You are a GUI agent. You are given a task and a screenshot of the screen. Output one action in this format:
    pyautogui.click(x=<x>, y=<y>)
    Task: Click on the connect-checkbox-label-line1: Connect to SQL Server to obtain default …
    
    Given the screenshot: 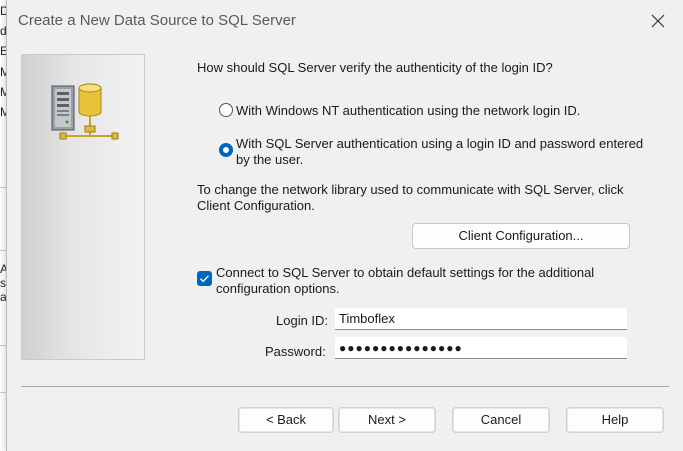 What is the action you would take?
    pyautogui.click(x=405, y=272)
    